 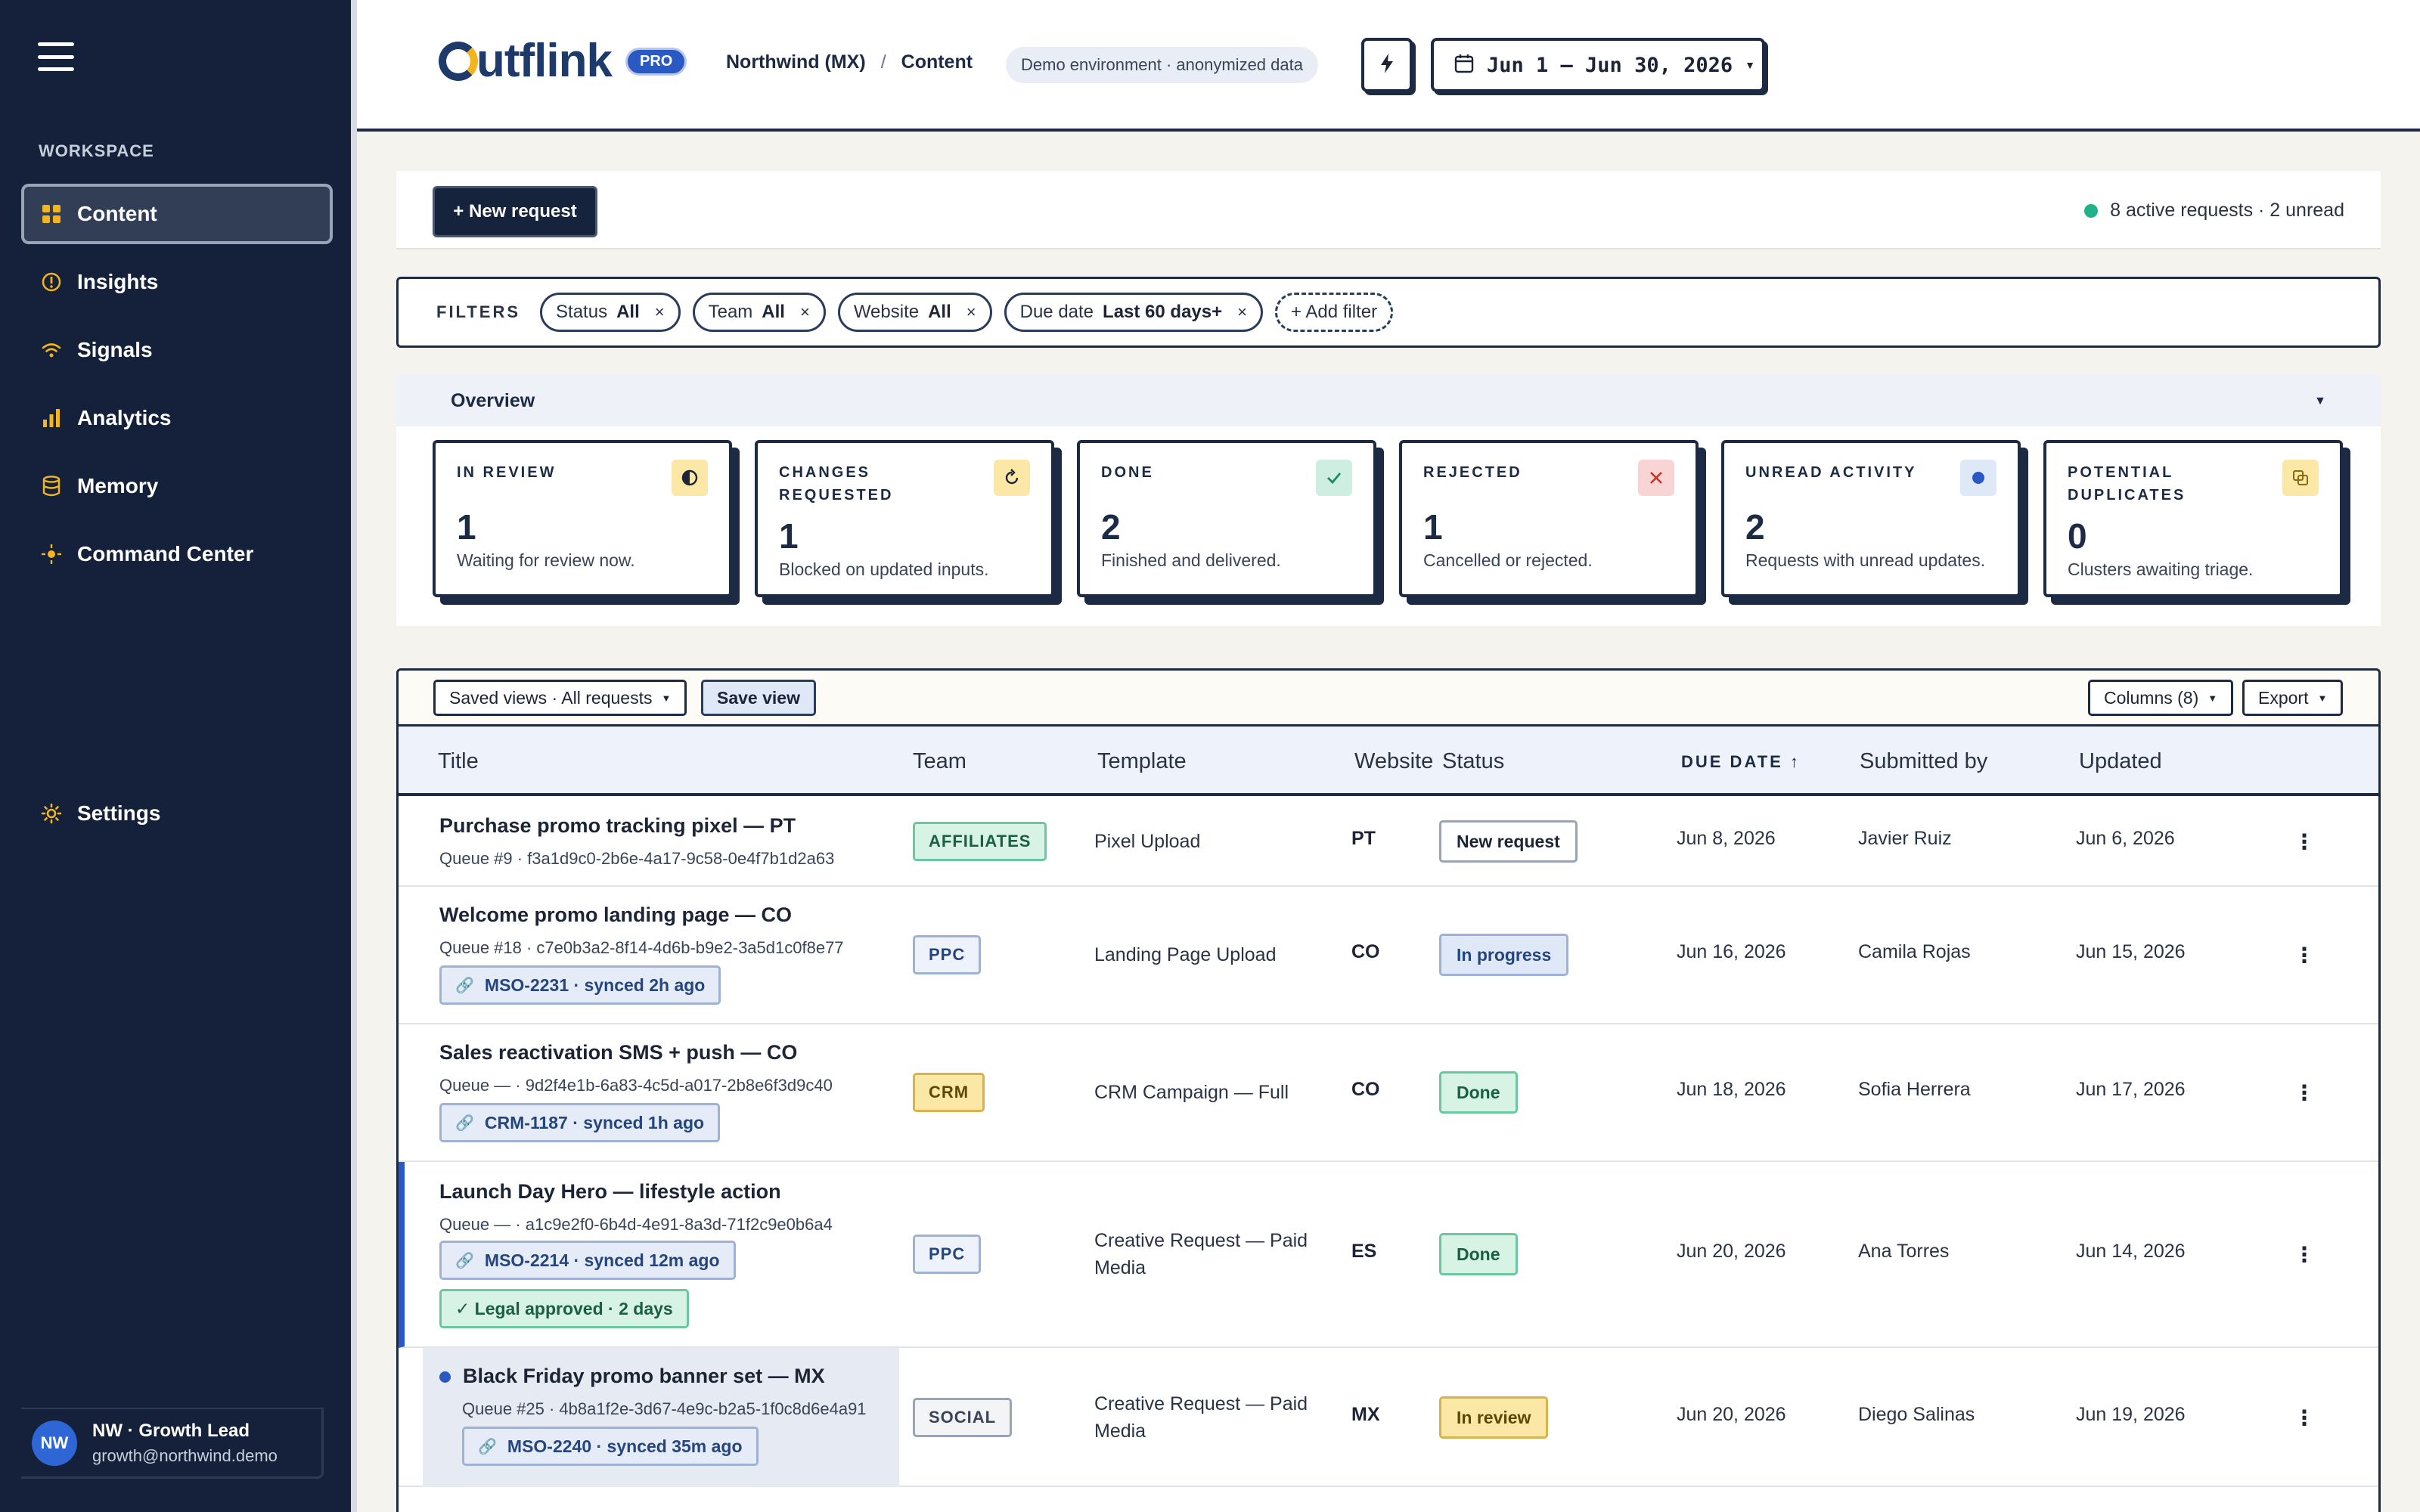 What do you see at coordinates (1731, 1414) in the screenshot?
I see `due-date: Jun 20, 2026` at bounding box center [1731, 1414].